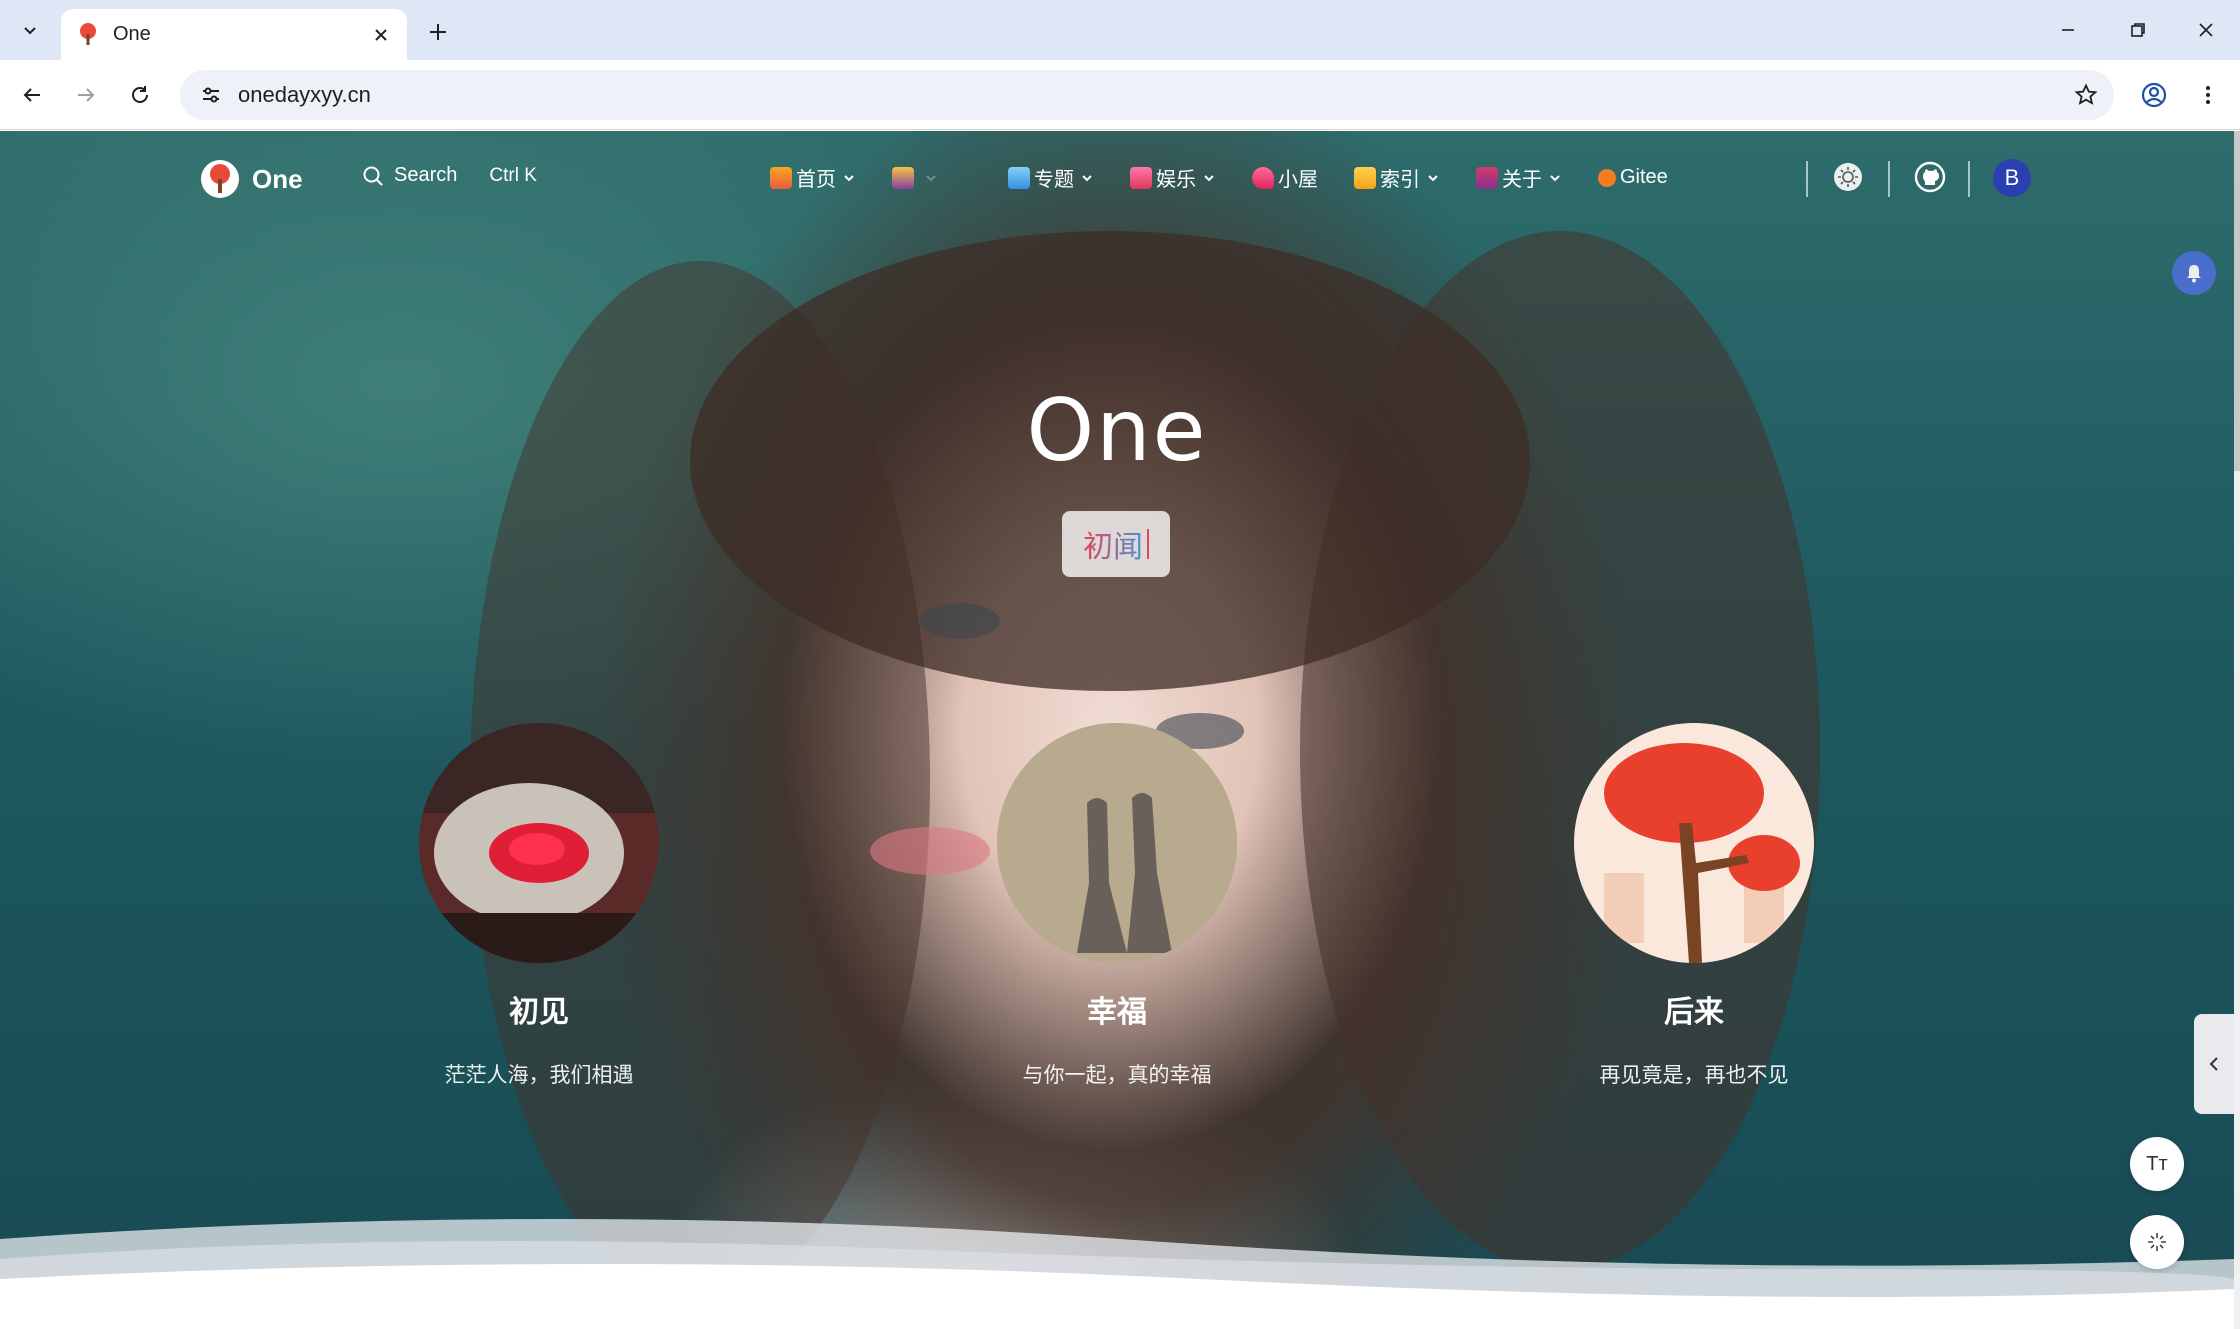  I want to click on star-icon, so click(2086, 94).